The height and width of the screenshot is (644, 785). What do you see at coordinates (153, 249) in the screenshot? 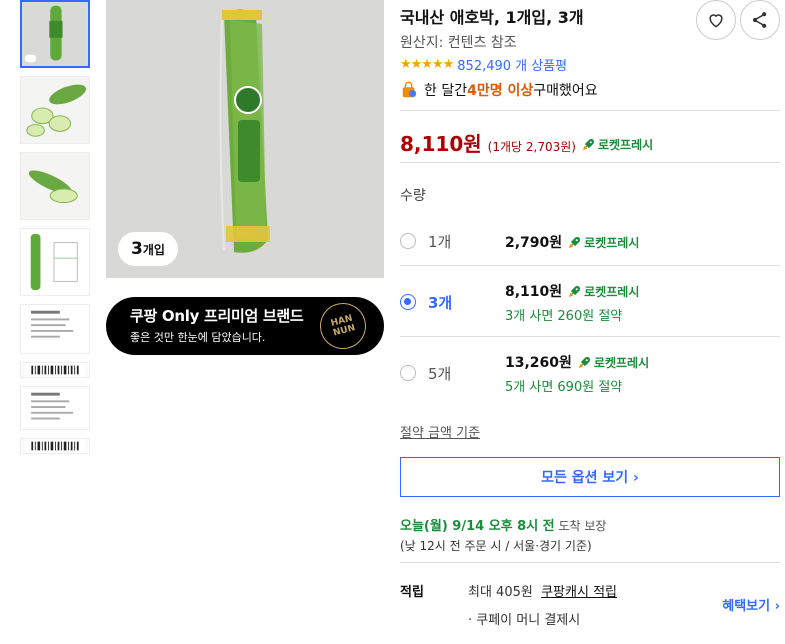
I see `pack-count-unit: 개입` at bounding box center [153, 249].